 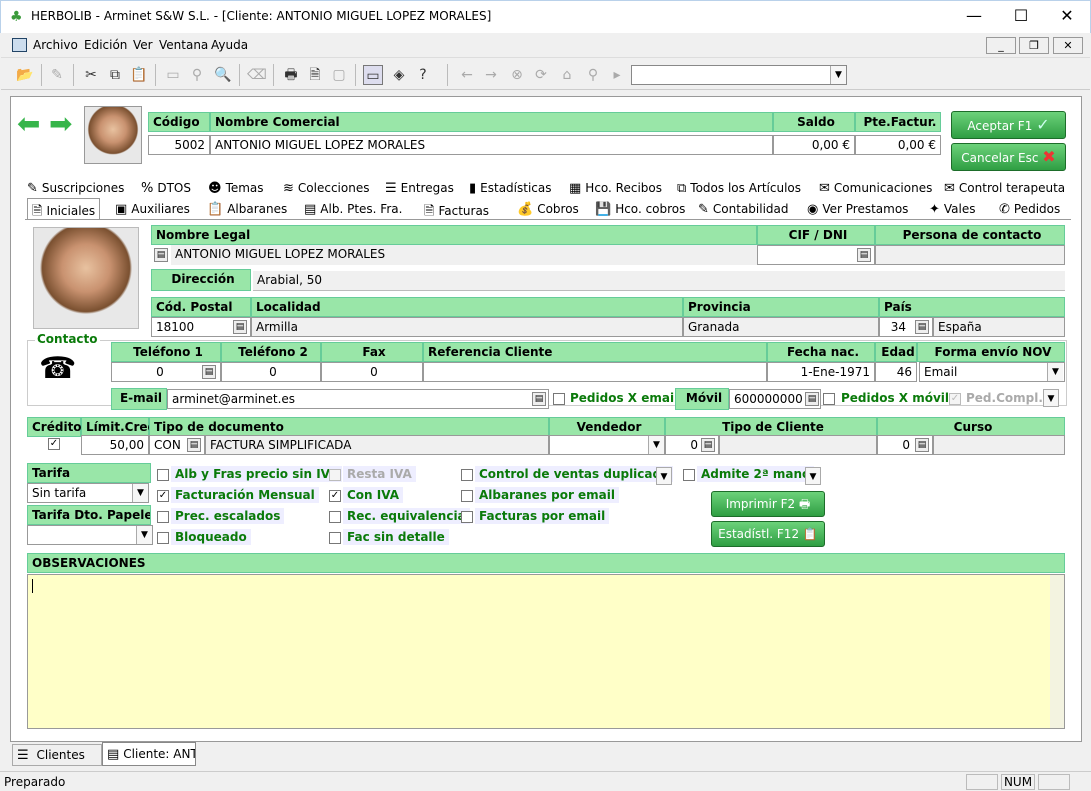 I want to click on mdi-tab-clientes: ☰ Clientes, so click(x=57, y=755).